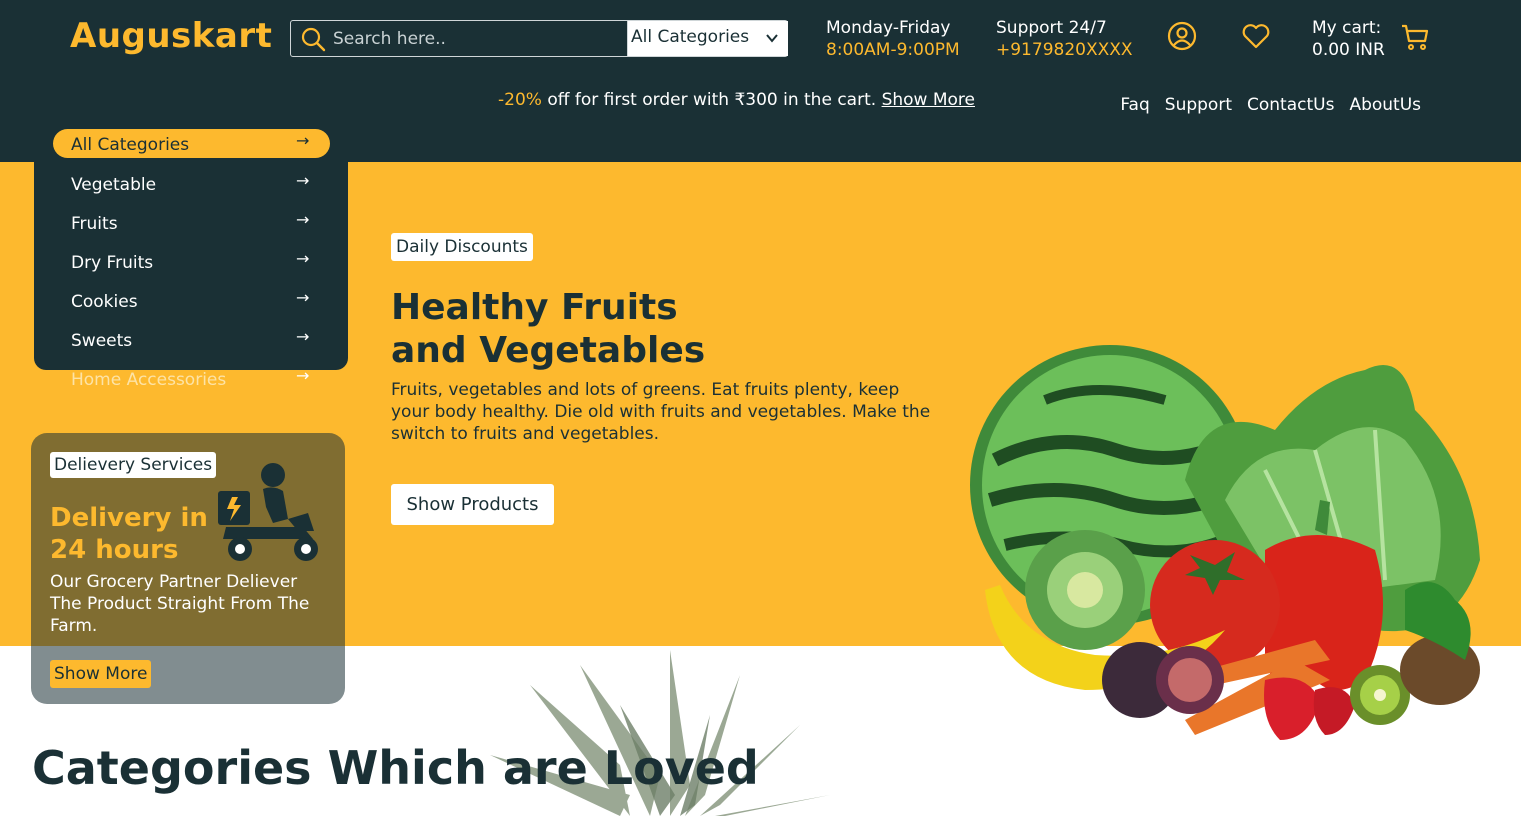 The height and width of the screenshot is (816, 1521). Describe the element at coordinates (171, 36) in the screenshot. I see `brand-logo: Auguskart` at that location.